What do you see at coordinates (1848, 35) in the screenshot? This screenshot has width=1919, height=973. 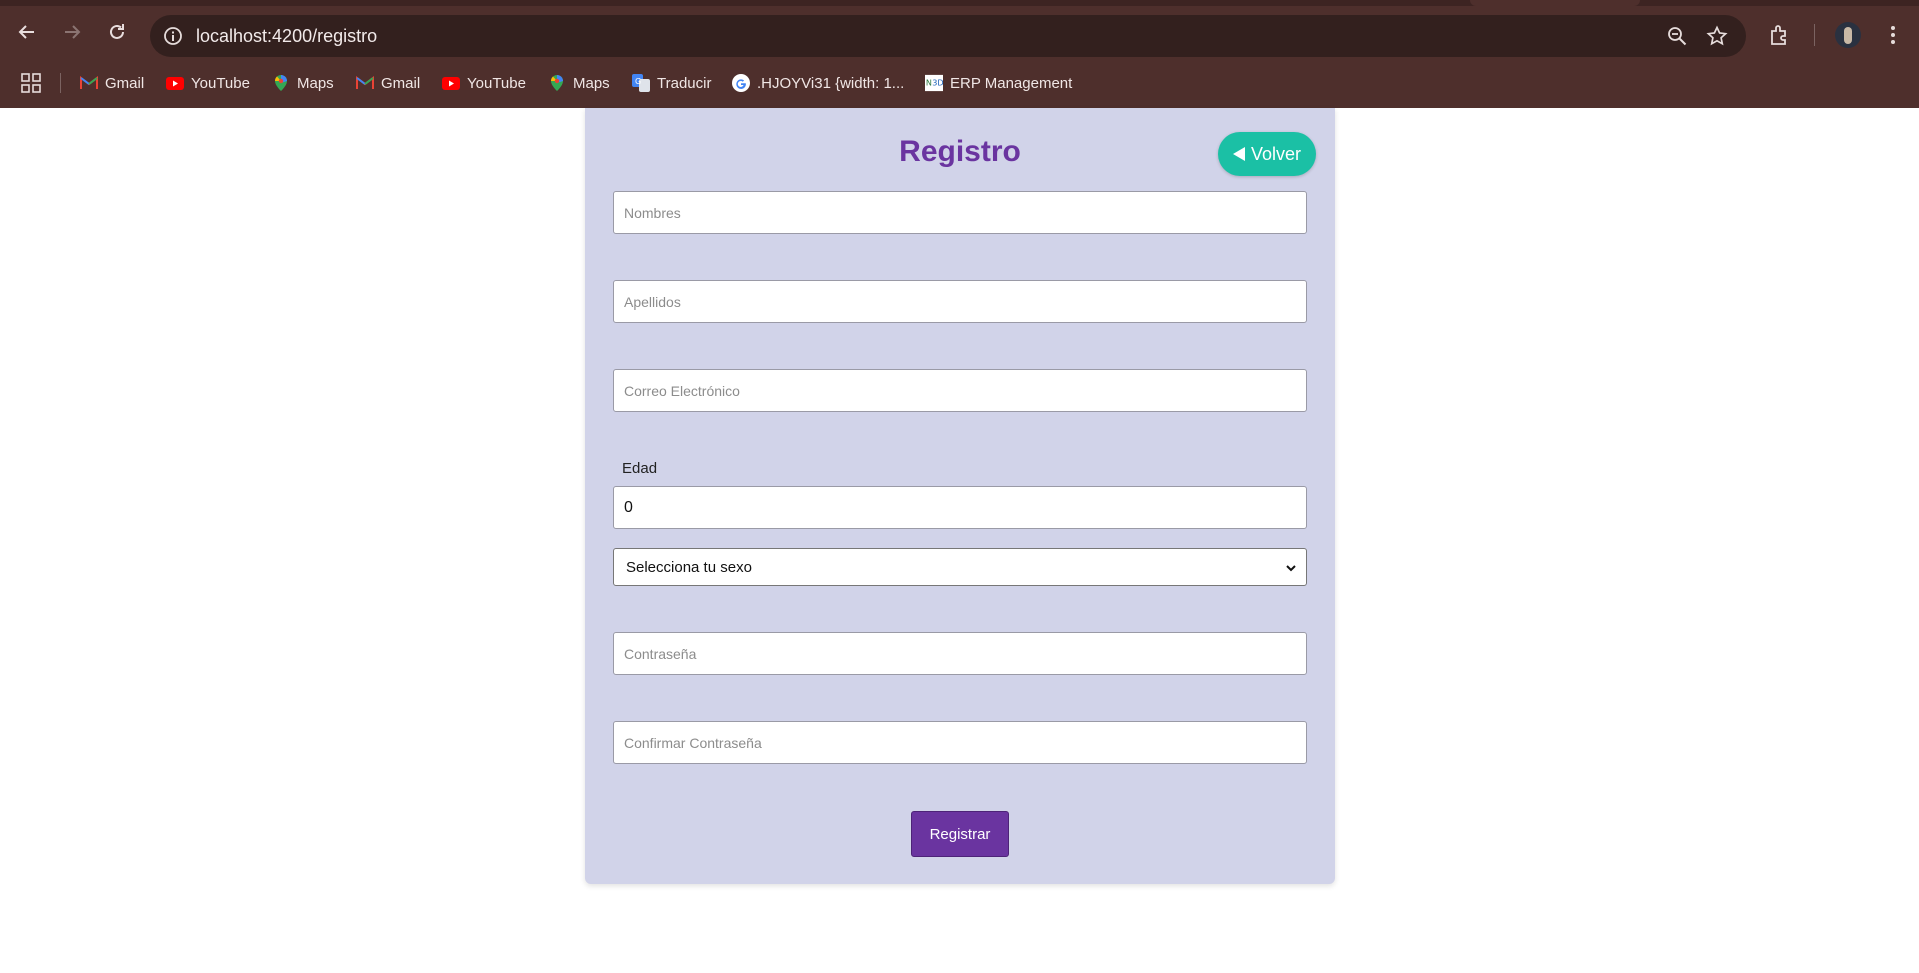 I see `profile-avatar` at bounding box center [1848, 35].